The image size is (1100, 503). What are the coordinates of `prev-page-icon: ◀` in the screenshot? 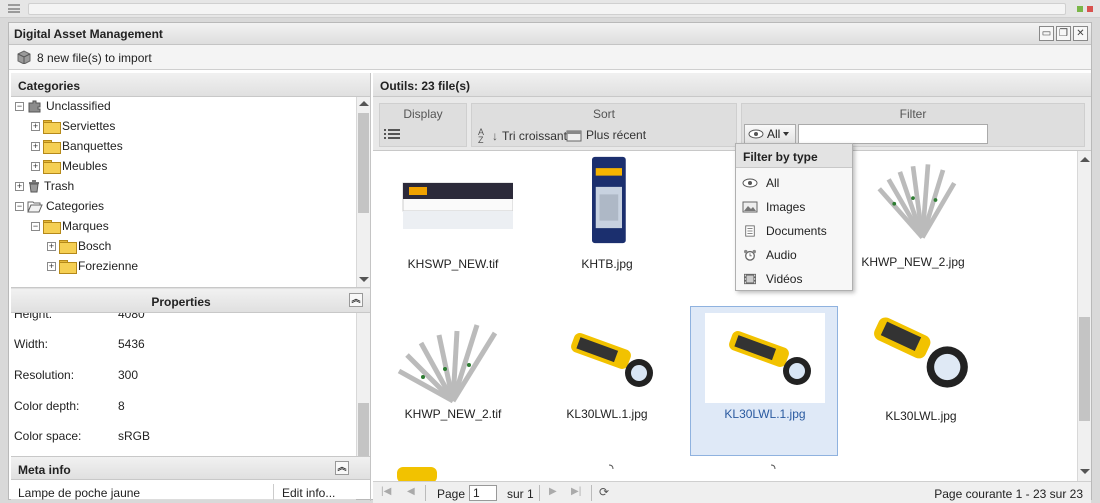 It's located at (413, 492).